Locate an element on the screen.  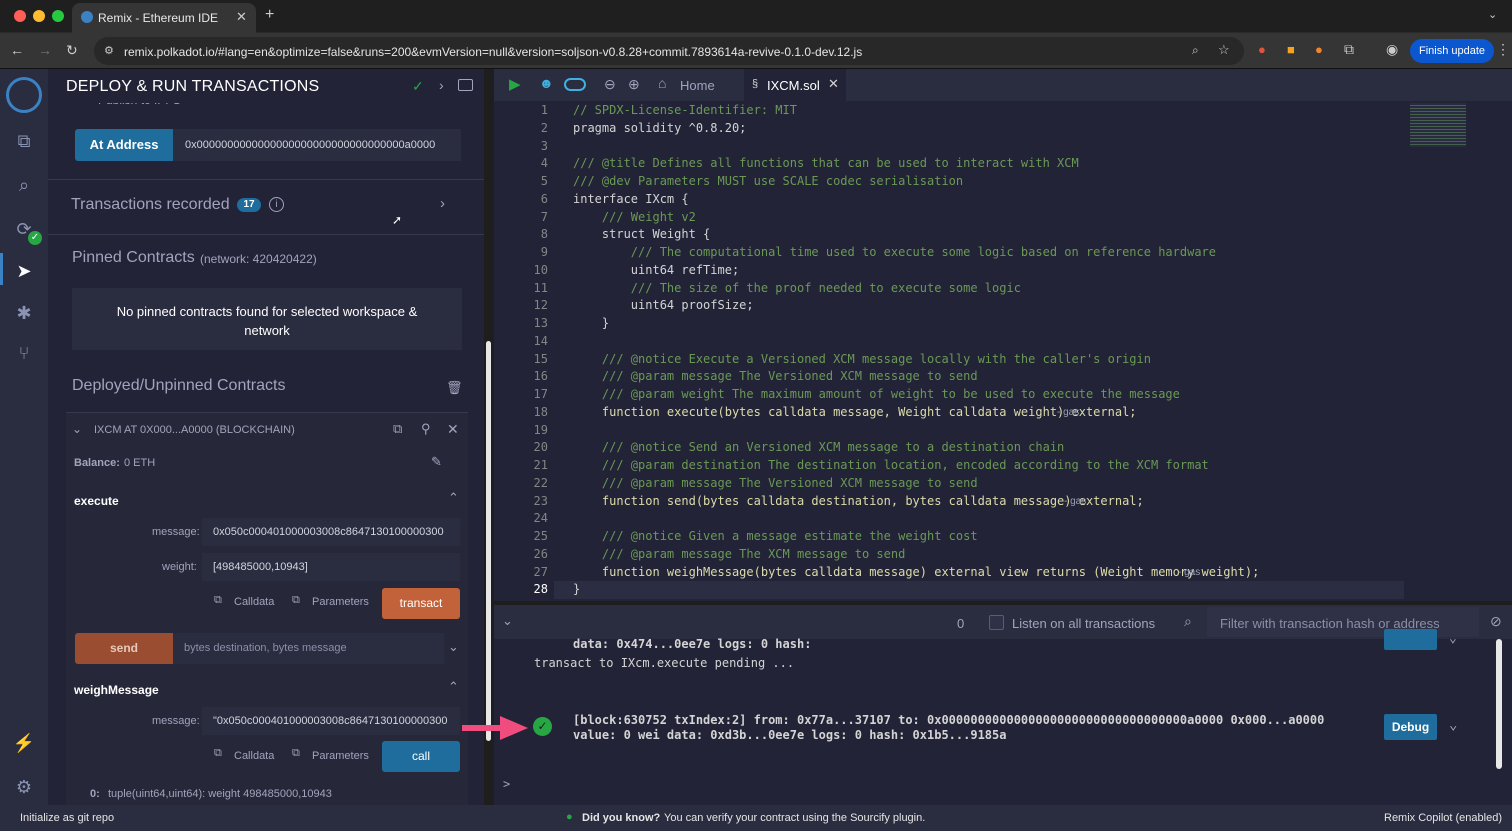
weigh-message-input: "0x050c000401000003008c8647130100000300 is located at coordinates (331, 721).